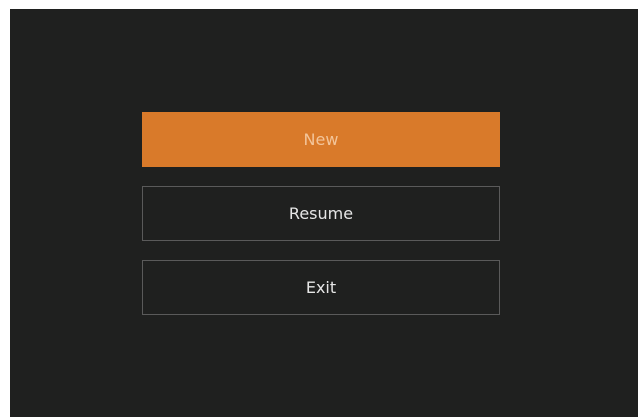 This screenshot has width=638, height=417. I want to click on exit-button: Exit, so click(321, 287).